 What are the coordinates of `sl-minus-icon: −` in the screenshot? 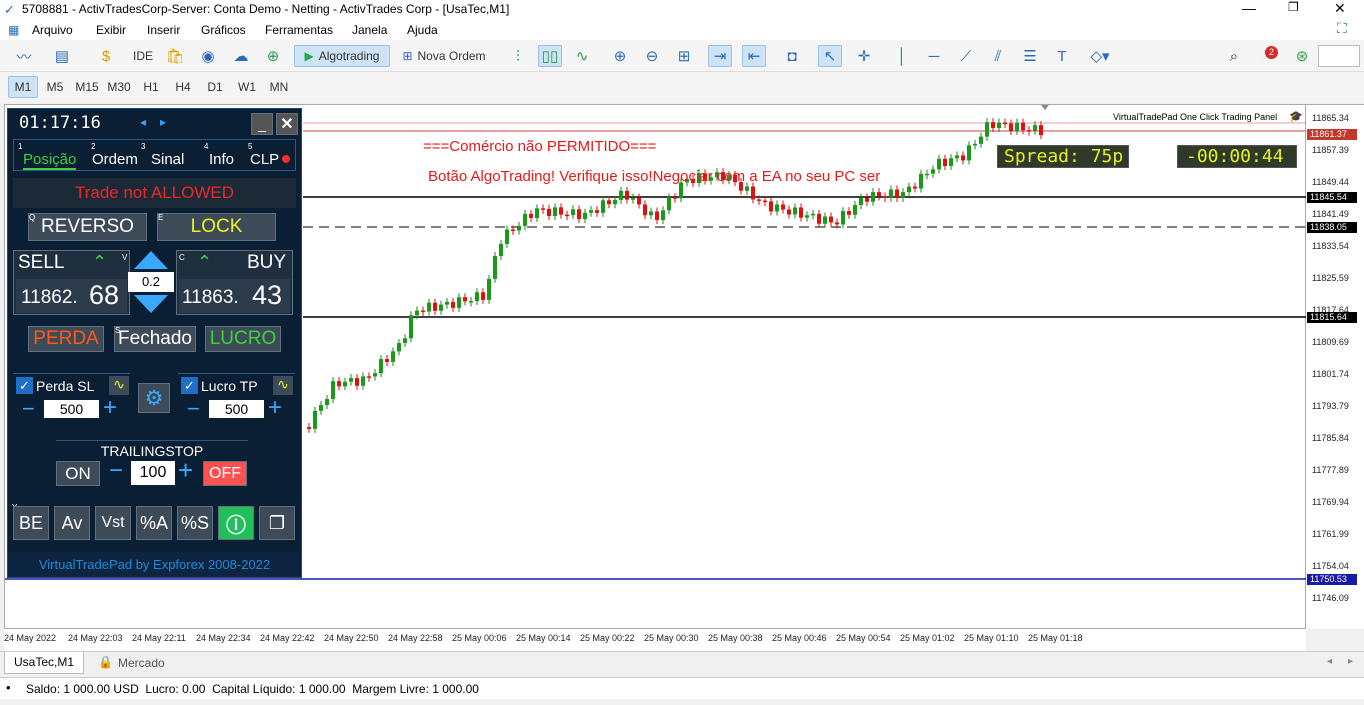 It's located at (28, 409).